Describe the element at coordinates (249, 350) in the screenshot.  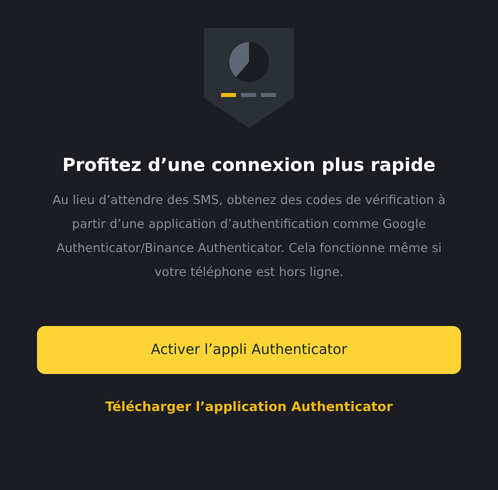
I see `activate-button: Activer l’appli Authenticator` at that location.